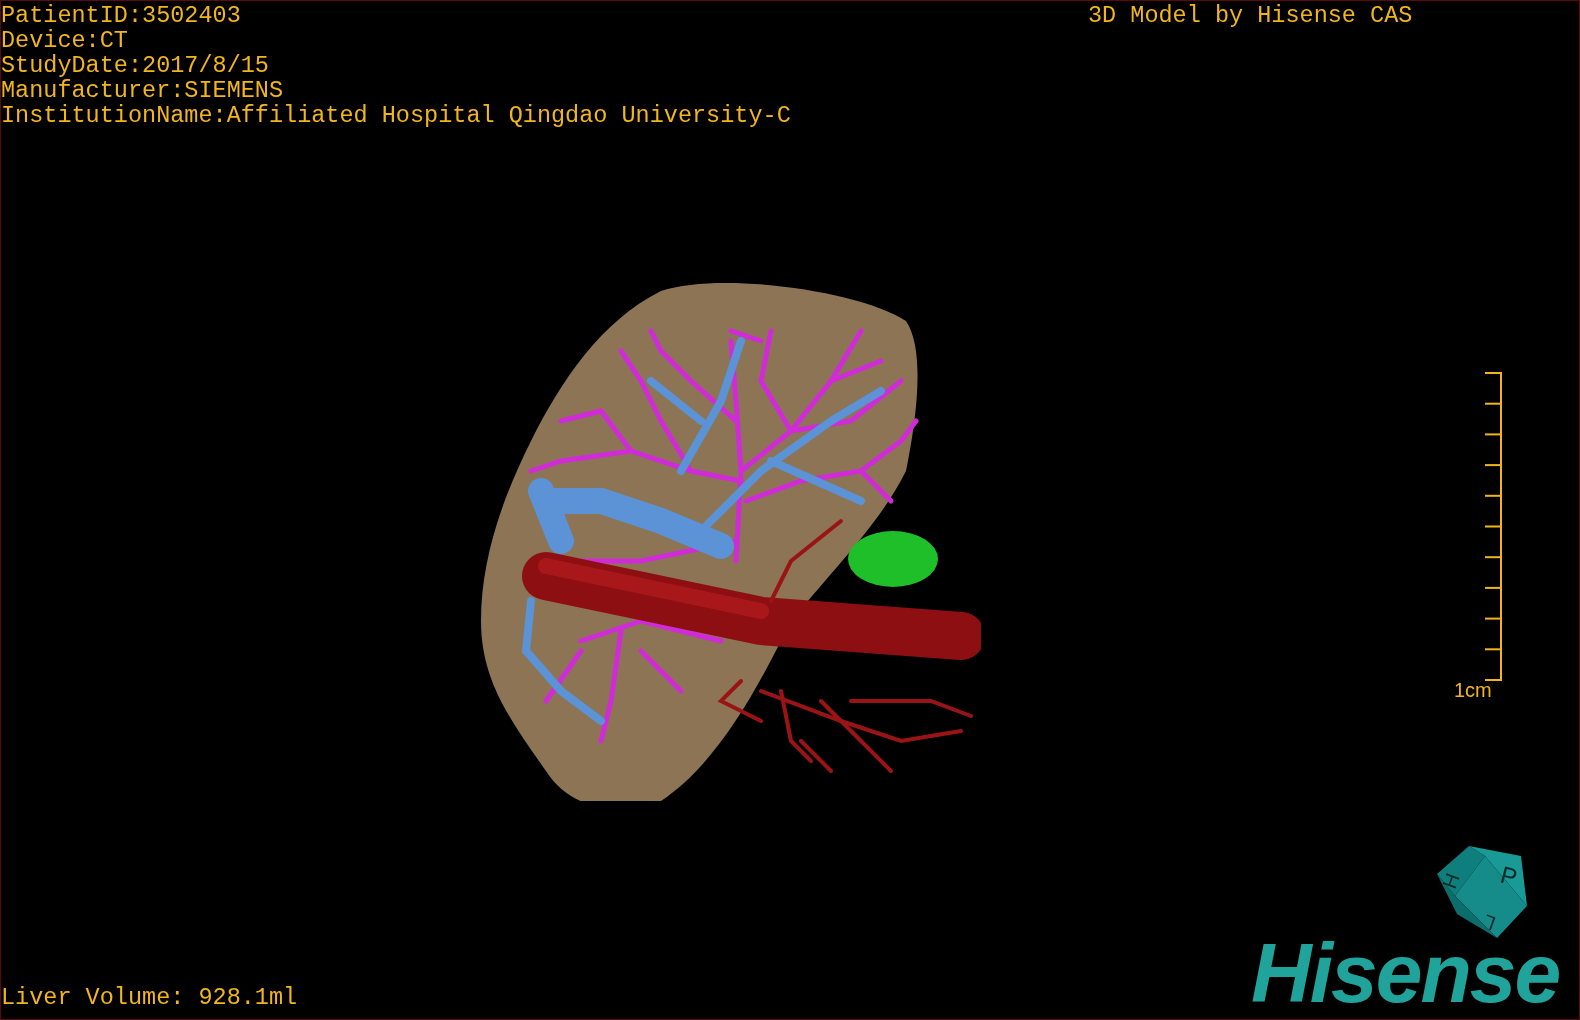  Describe the element at coordinates (135, 65) in the screenshot. I see `patient-info-text: StudyDate:2017/8/15` at that location.